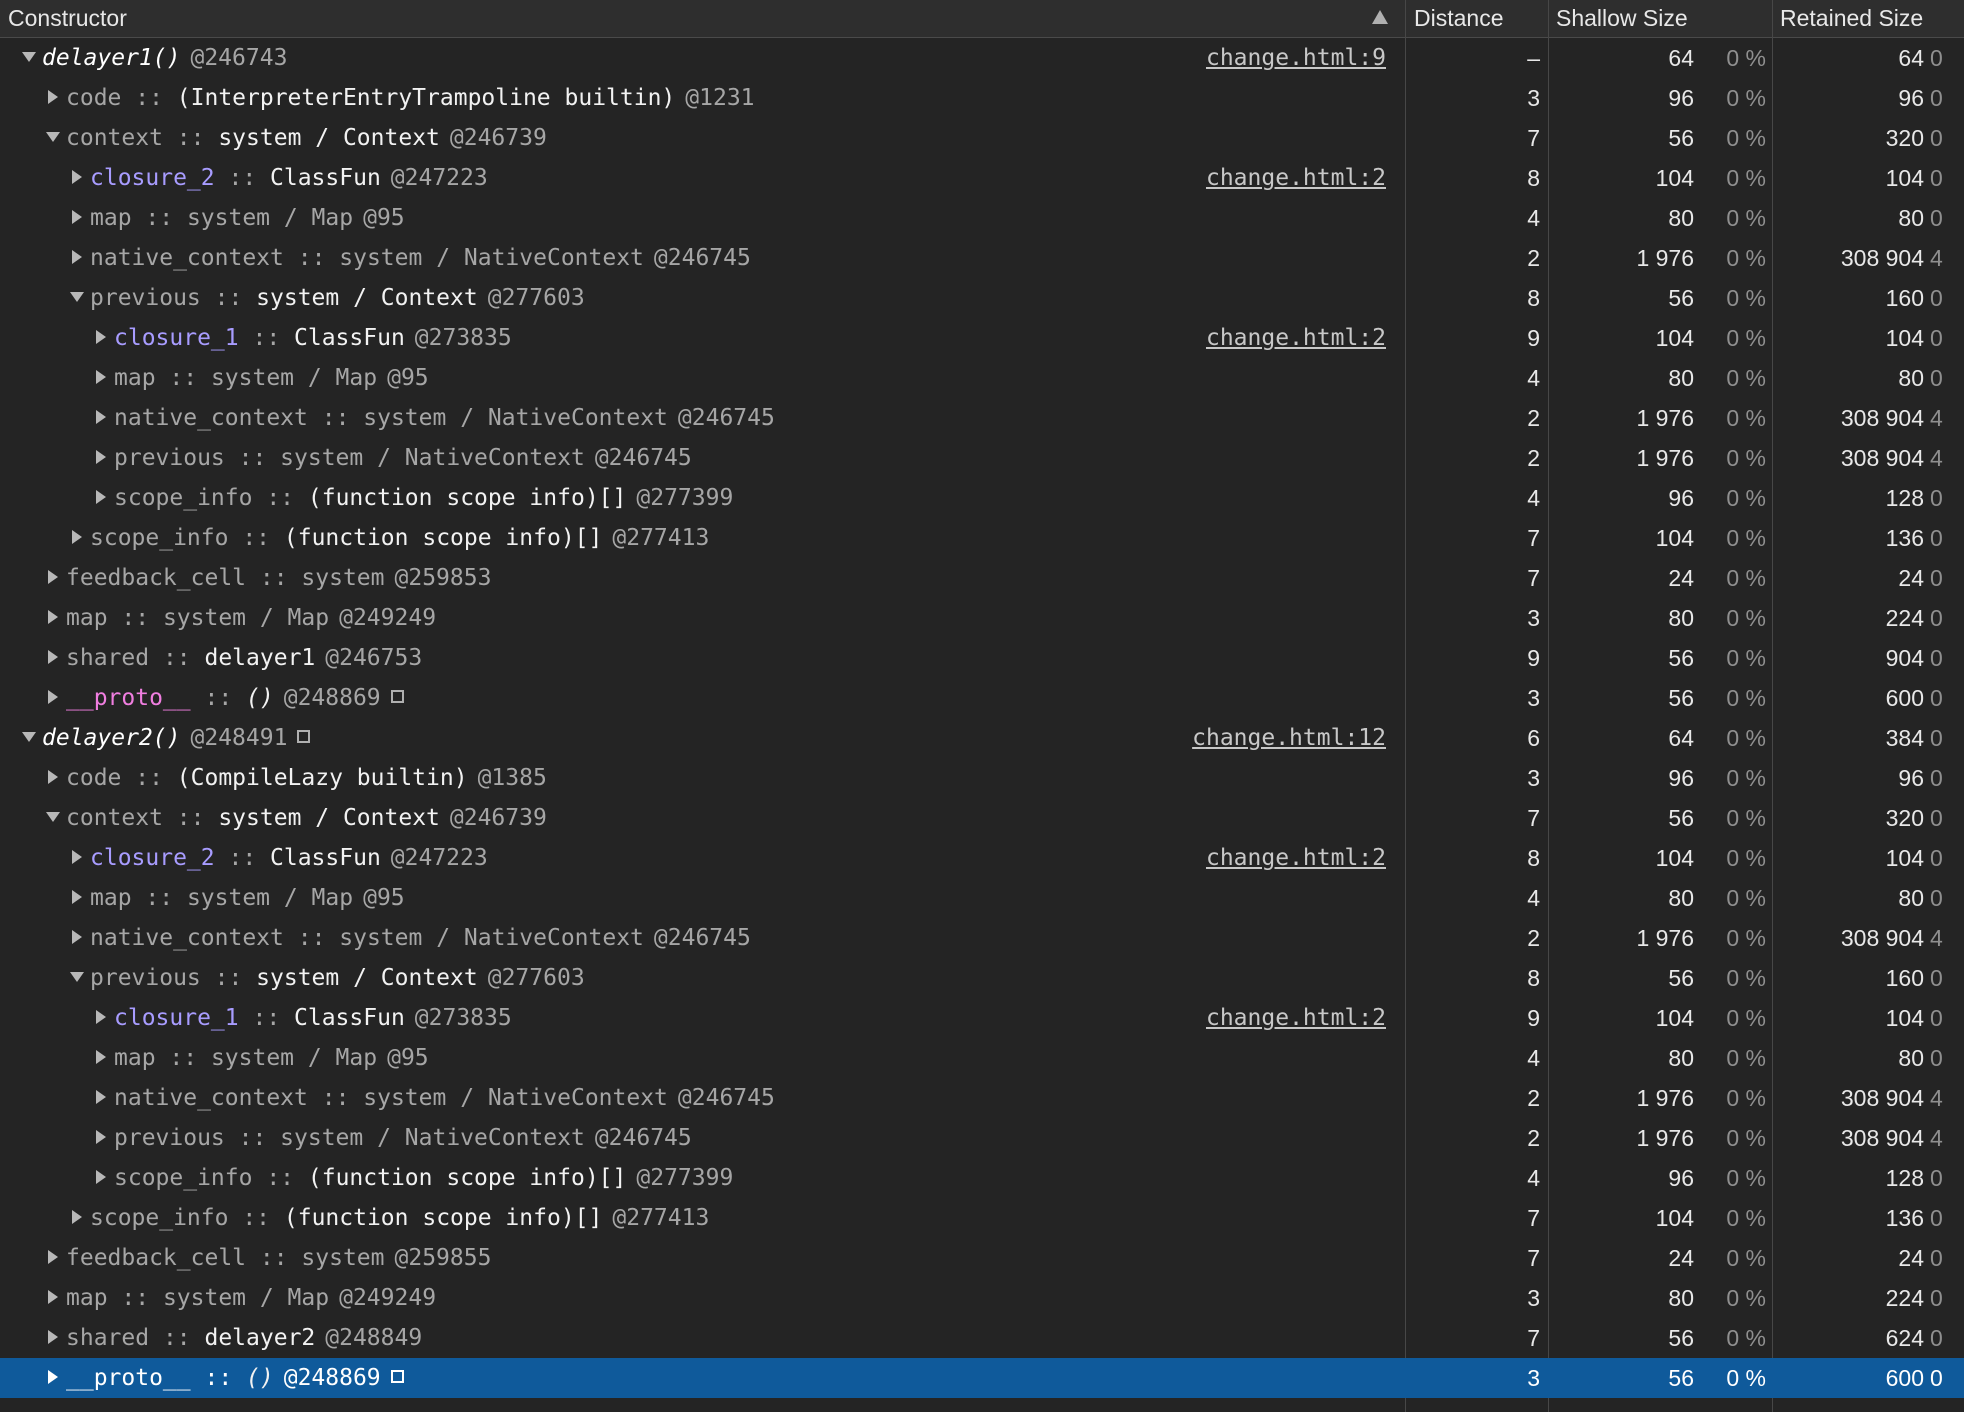 The width and height of the screenshot is (1964, 1412). I want to click on tree-row: feedback_cell :: system @259855 7 24 0 % 24 0, so click(982, 1258).